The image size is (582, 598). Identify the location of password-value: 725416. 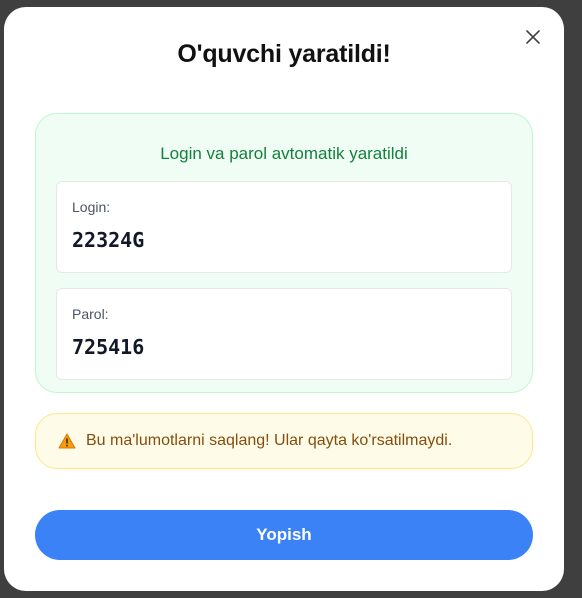
(108, 347).